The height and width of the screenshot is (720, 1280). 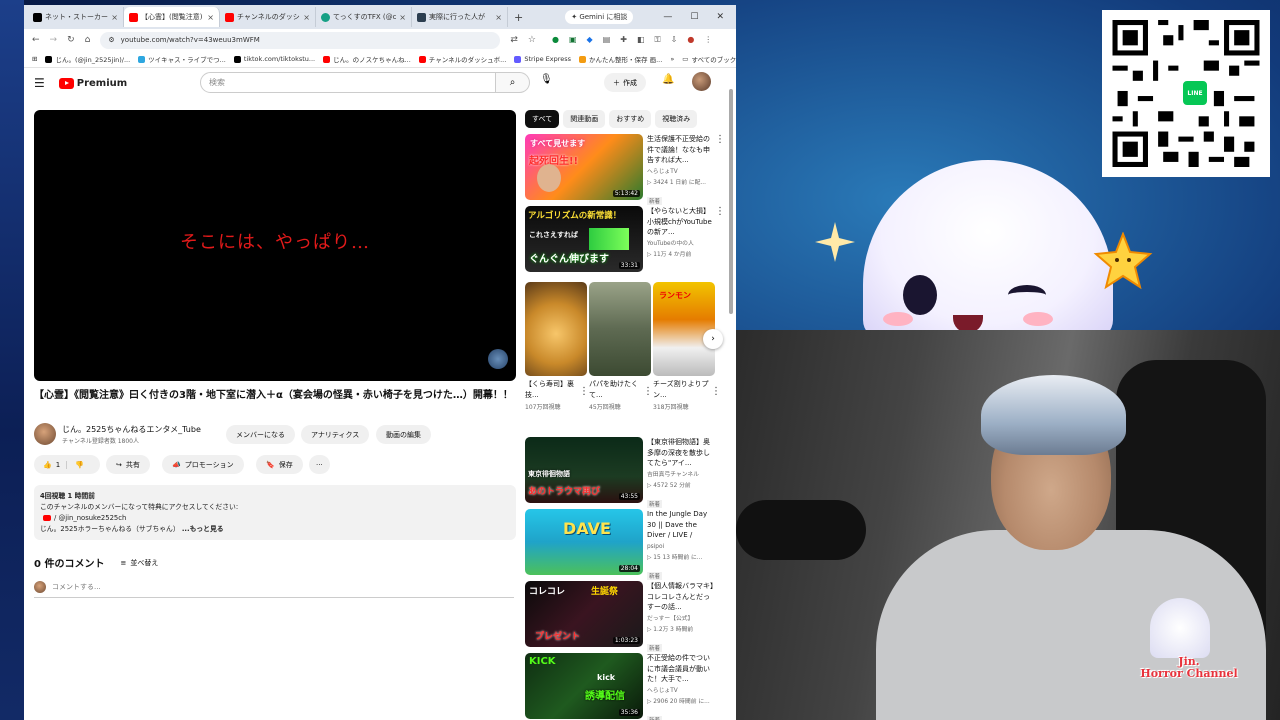 What do you see at coordinates (709, 59) in the screenshot?
I see `all-bookmarks: ▭すべてのブックマーク` at bounding box center [709, 59].